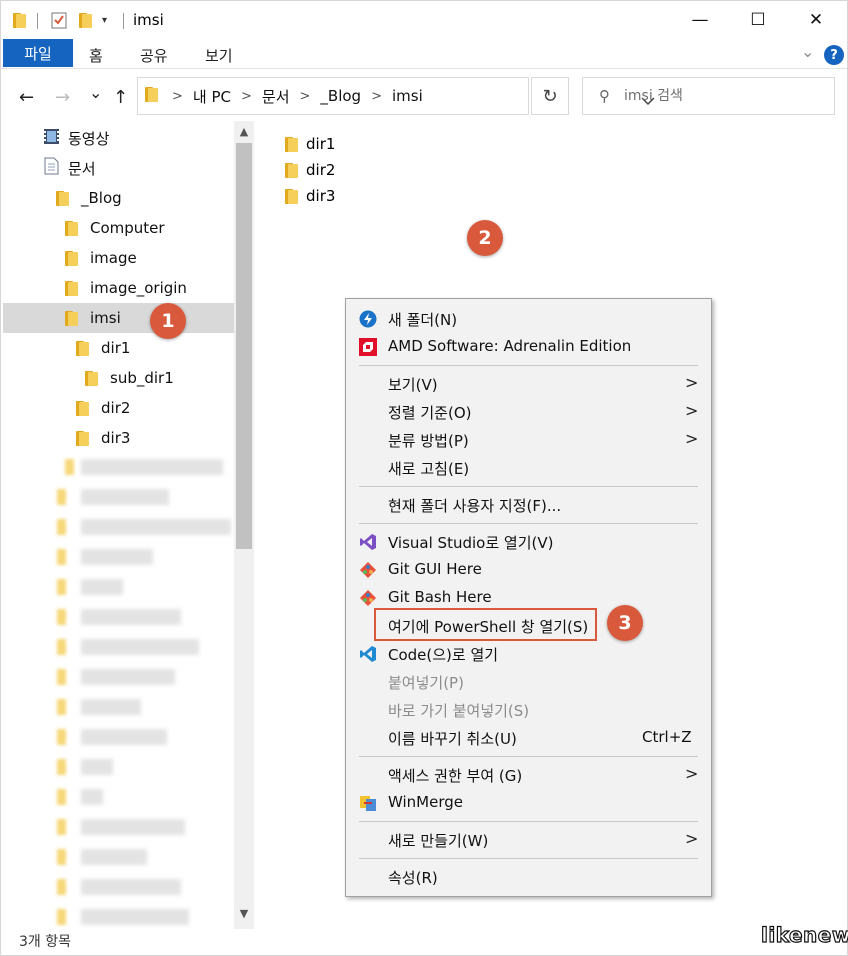 This screenshot has height=956, width=848. What do you see at coordinates (62, 97) in the screenshot?
I see `forward-button: →` at bounding box center [62, 97].